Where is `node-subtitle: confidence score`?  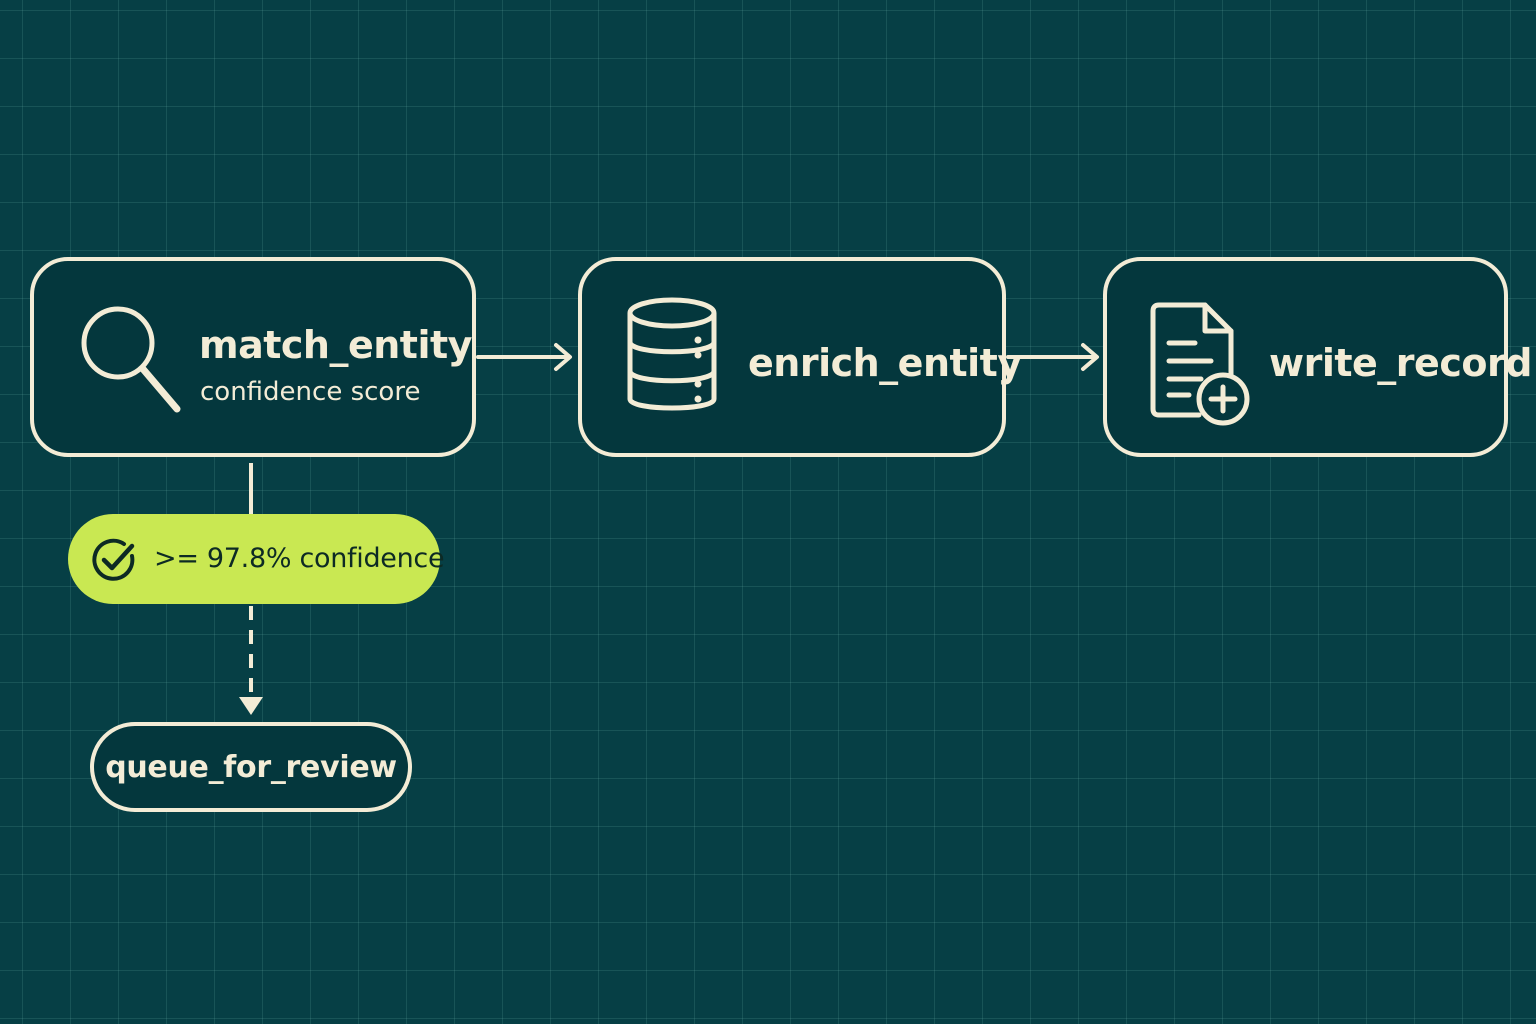
node-subtitle: confidence score is located at coordinates (310, 392).